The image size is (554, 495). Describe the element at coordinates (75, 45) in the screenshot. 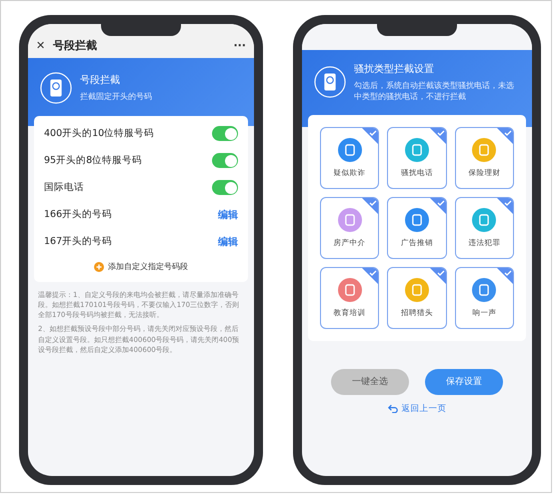

I see `page-title: 号段拦截` at that location.